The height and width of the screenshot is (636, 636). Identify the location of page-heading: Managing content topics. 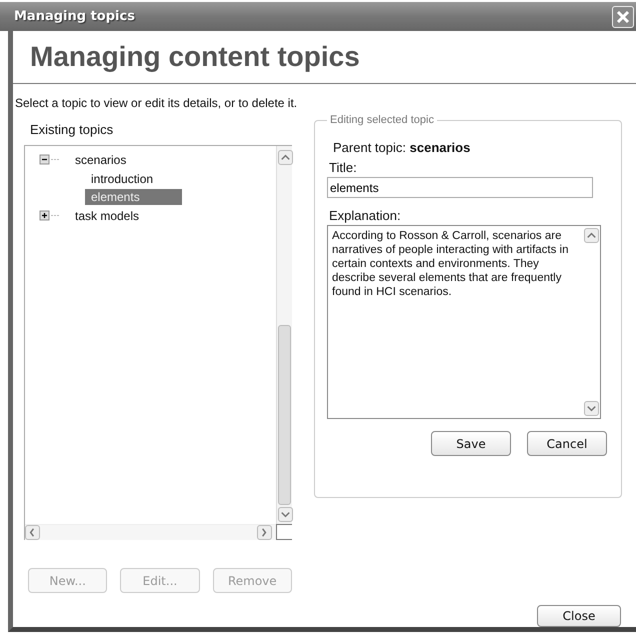
(324, 57).